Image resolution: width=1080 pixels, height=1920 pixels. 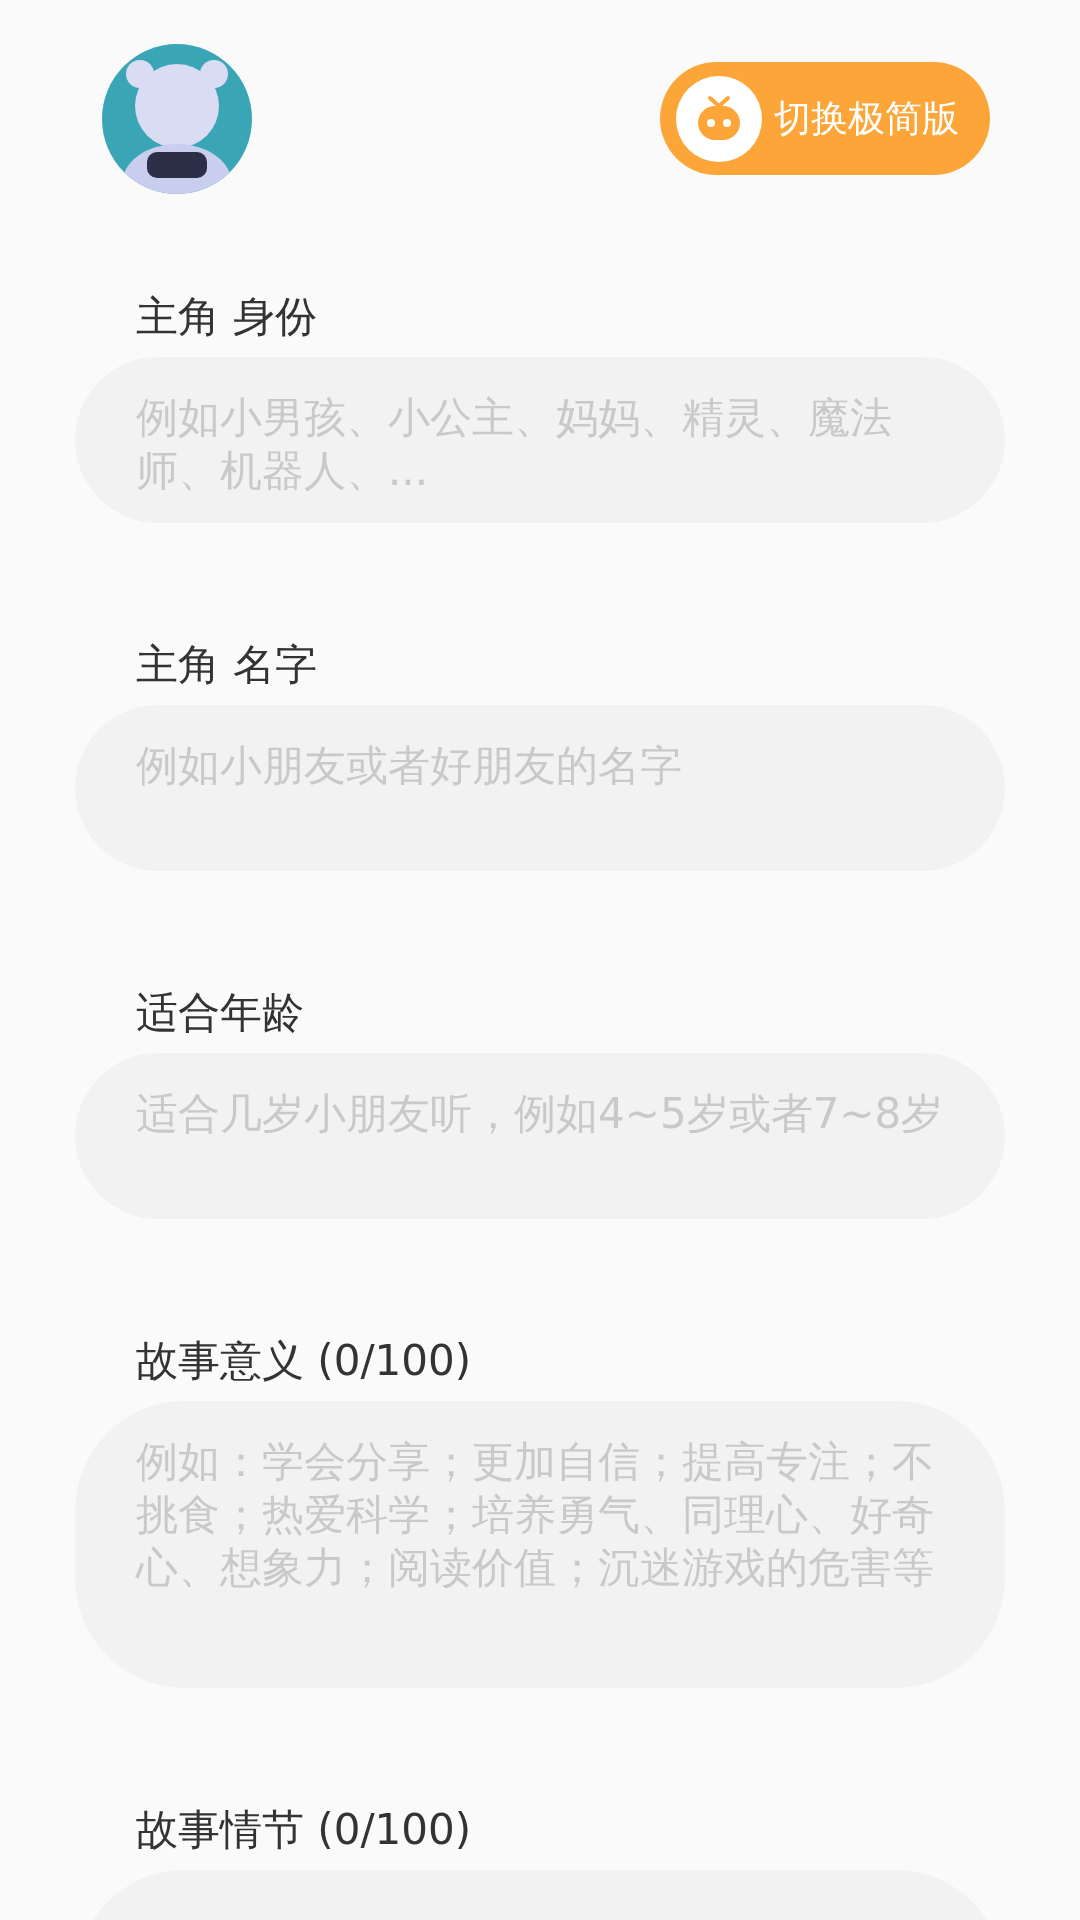 What do you see at coordinates (227, 316) in the screenshot?
I see `field-label: 主角 身份` at bounding box center [227, 316].